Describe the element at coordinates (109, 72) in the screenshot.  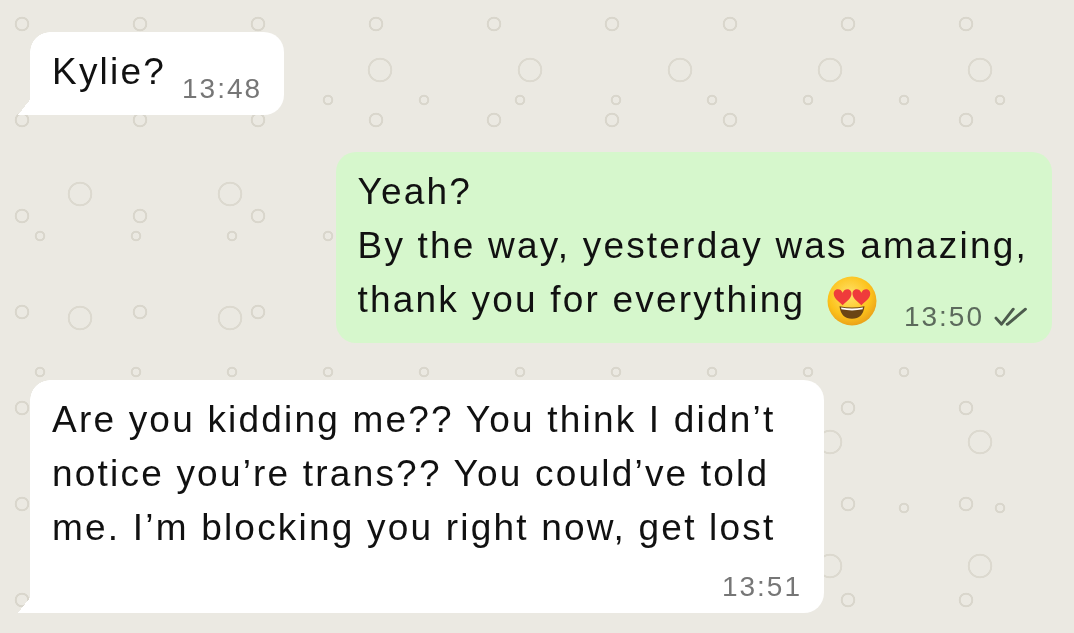
I see `message-text: Kylie?` at that location.